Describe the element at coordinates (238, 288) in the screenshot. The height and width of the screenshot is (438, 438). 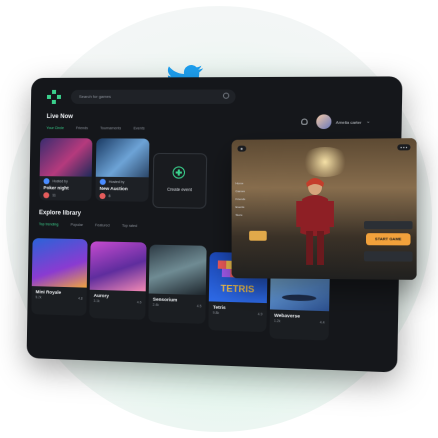
I see `svg-text: TETRIS` at that location.